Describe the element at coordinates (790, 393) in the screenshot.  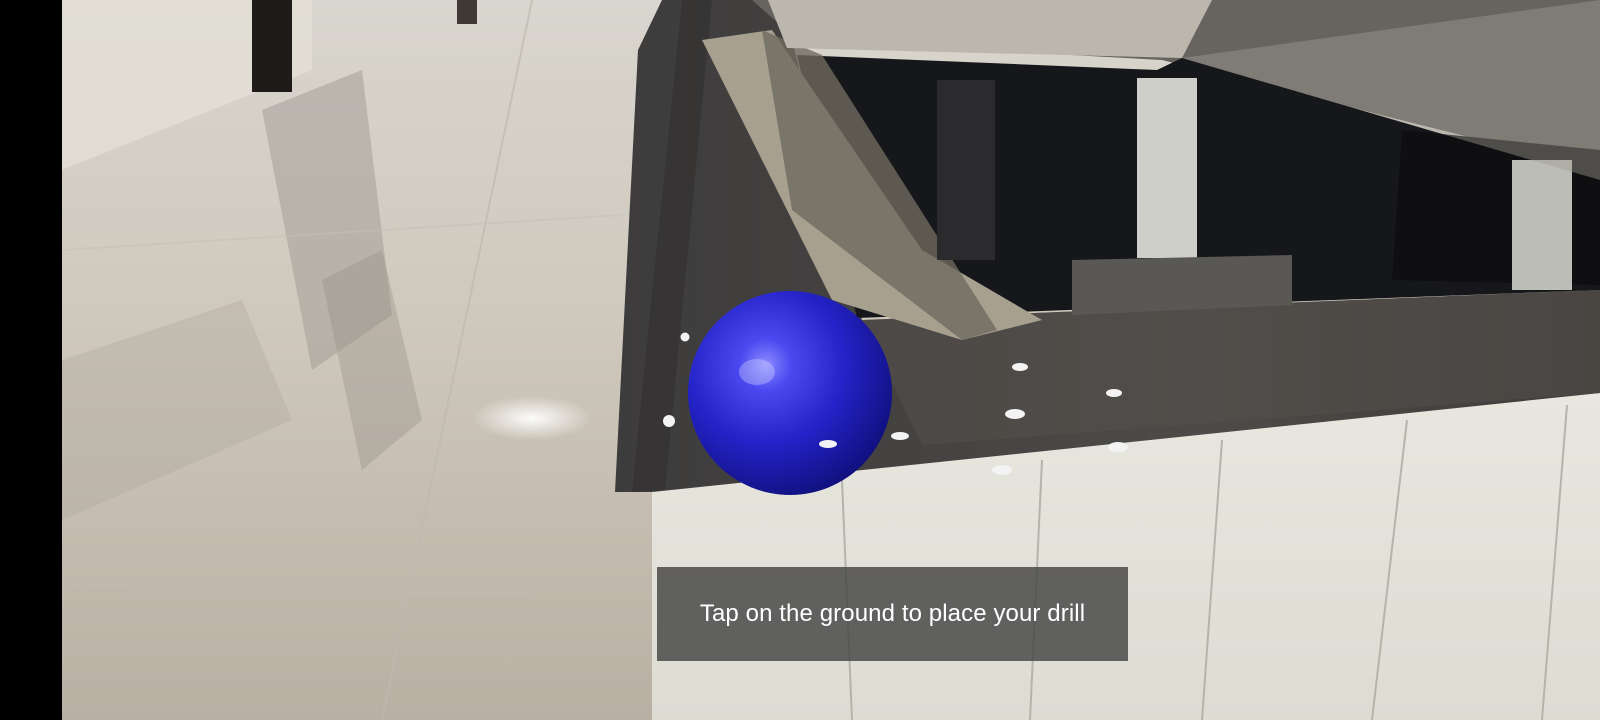
I see `blue-sphere-icon` at that location.